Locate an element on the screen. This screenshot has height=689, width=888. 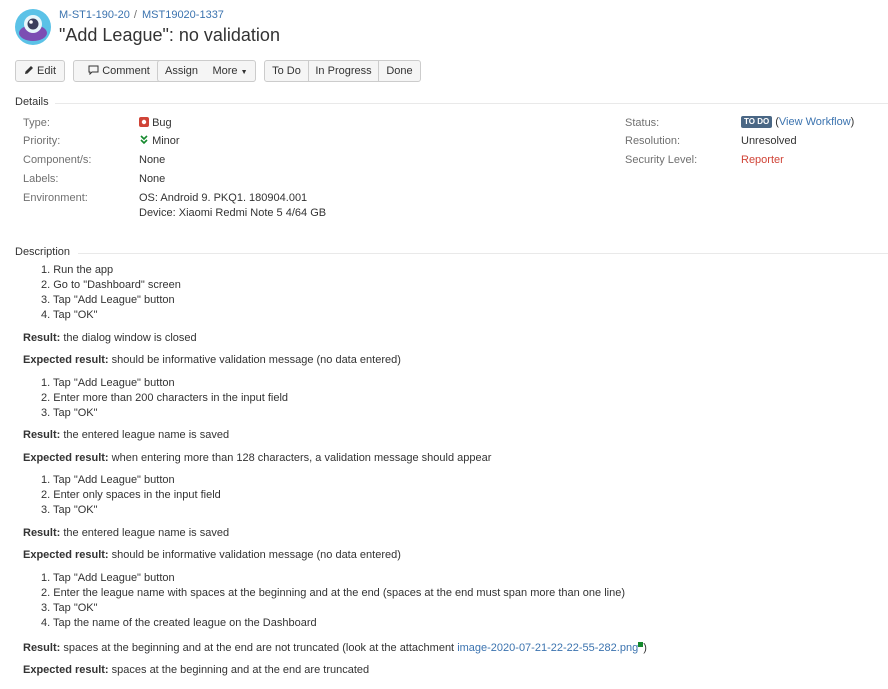
comment-button: Comment is located at coordinates (119, 71).